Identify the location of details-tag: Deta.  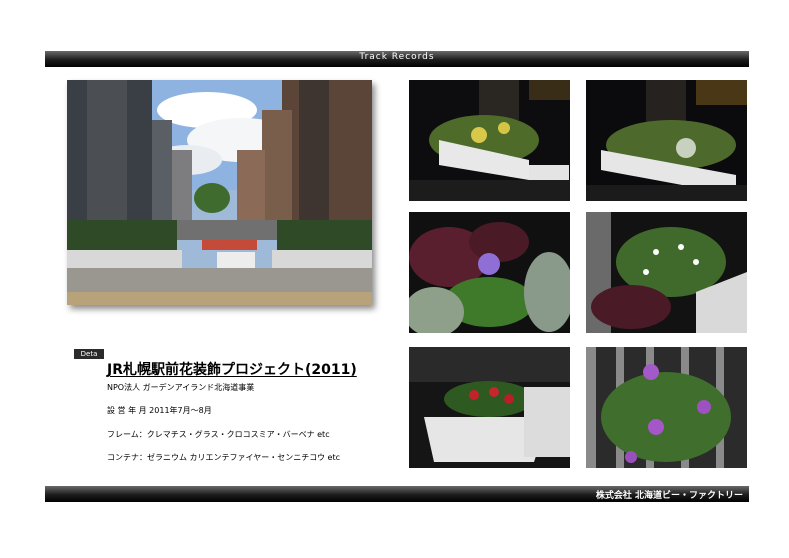
(89, 354).